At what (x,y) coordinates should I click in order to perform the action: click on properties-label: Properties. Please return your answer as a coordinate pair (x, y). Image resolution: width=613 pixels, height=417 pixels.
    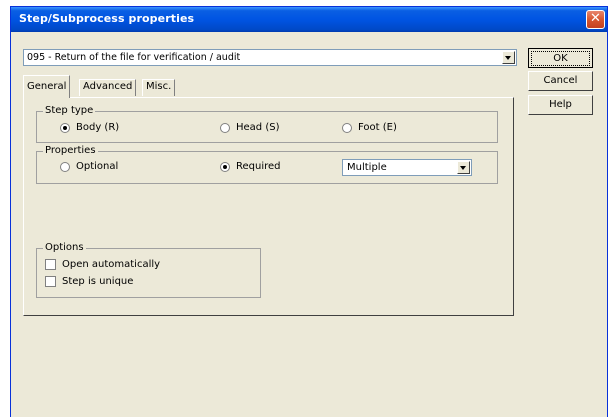
    Looking at the image, I should click on (70, 150).